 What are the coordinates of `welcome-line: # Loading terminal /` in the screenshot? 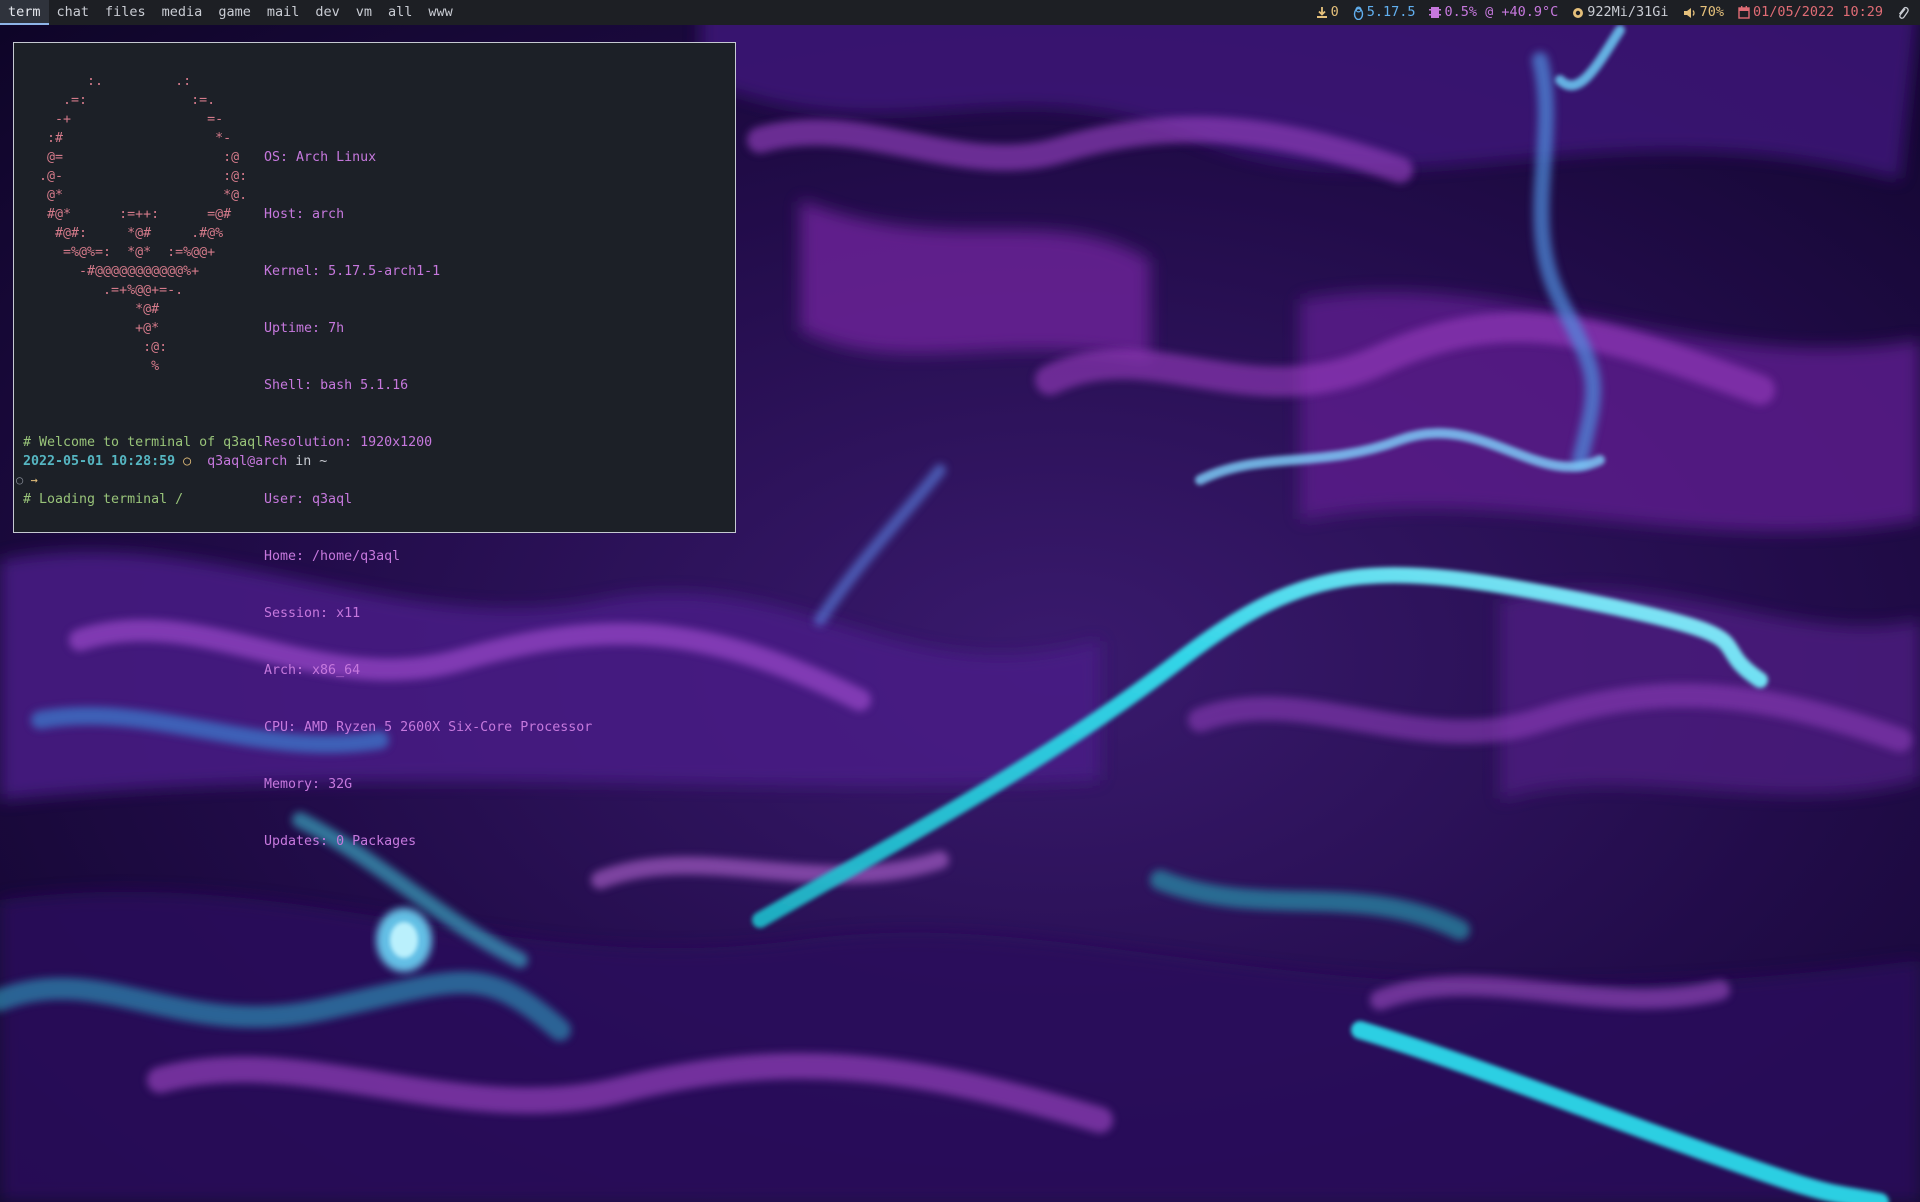 It's located at (103, 499).